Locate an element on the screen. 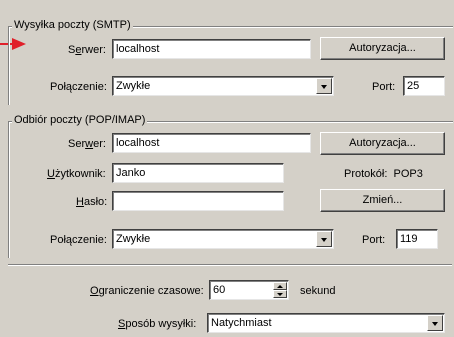 The height and width of the screenshot is (337, 454). smtp-port-input: 25 is located at coordinates (424, 86).